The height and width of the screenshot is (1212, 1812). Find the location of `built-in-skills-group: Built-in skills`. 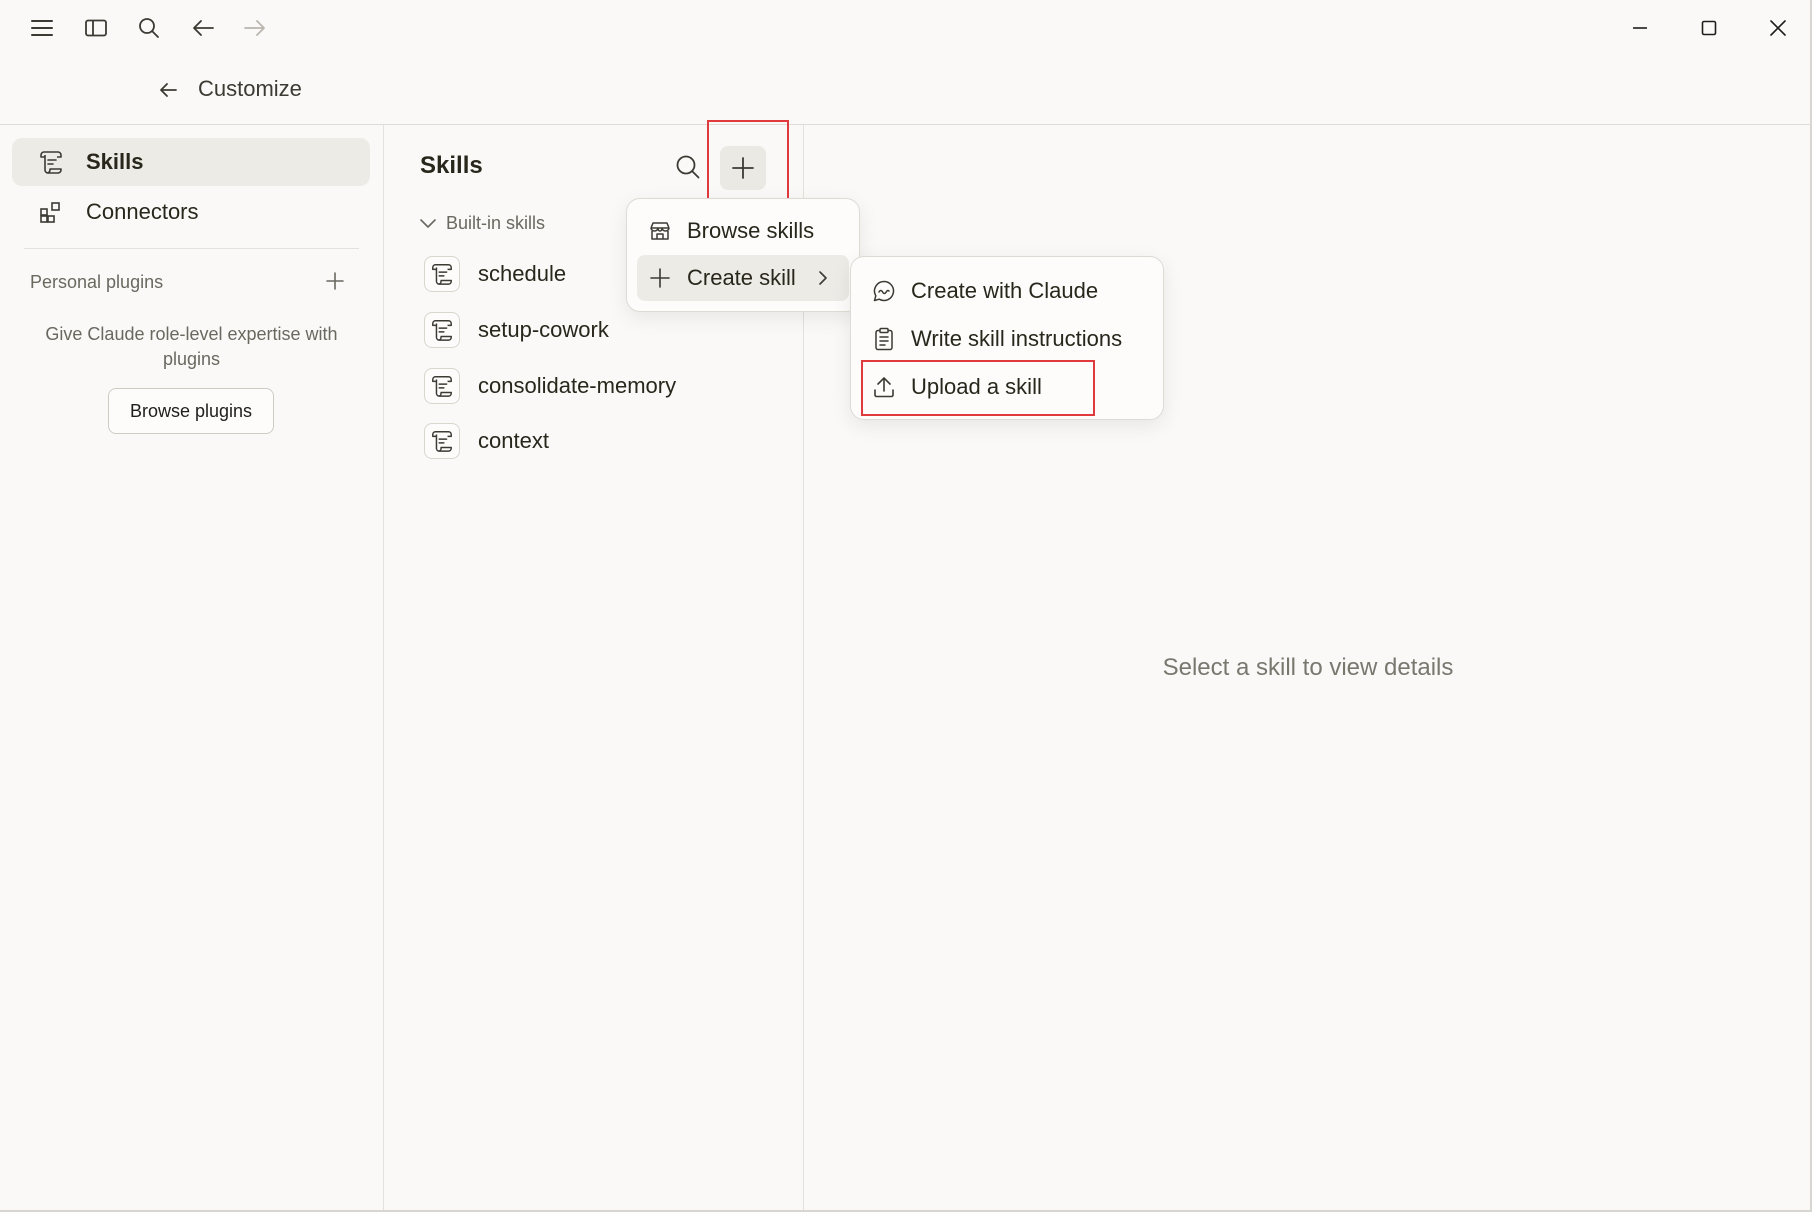

built-in-skills-group: Built-in skills is located at coordinates (481, 223).